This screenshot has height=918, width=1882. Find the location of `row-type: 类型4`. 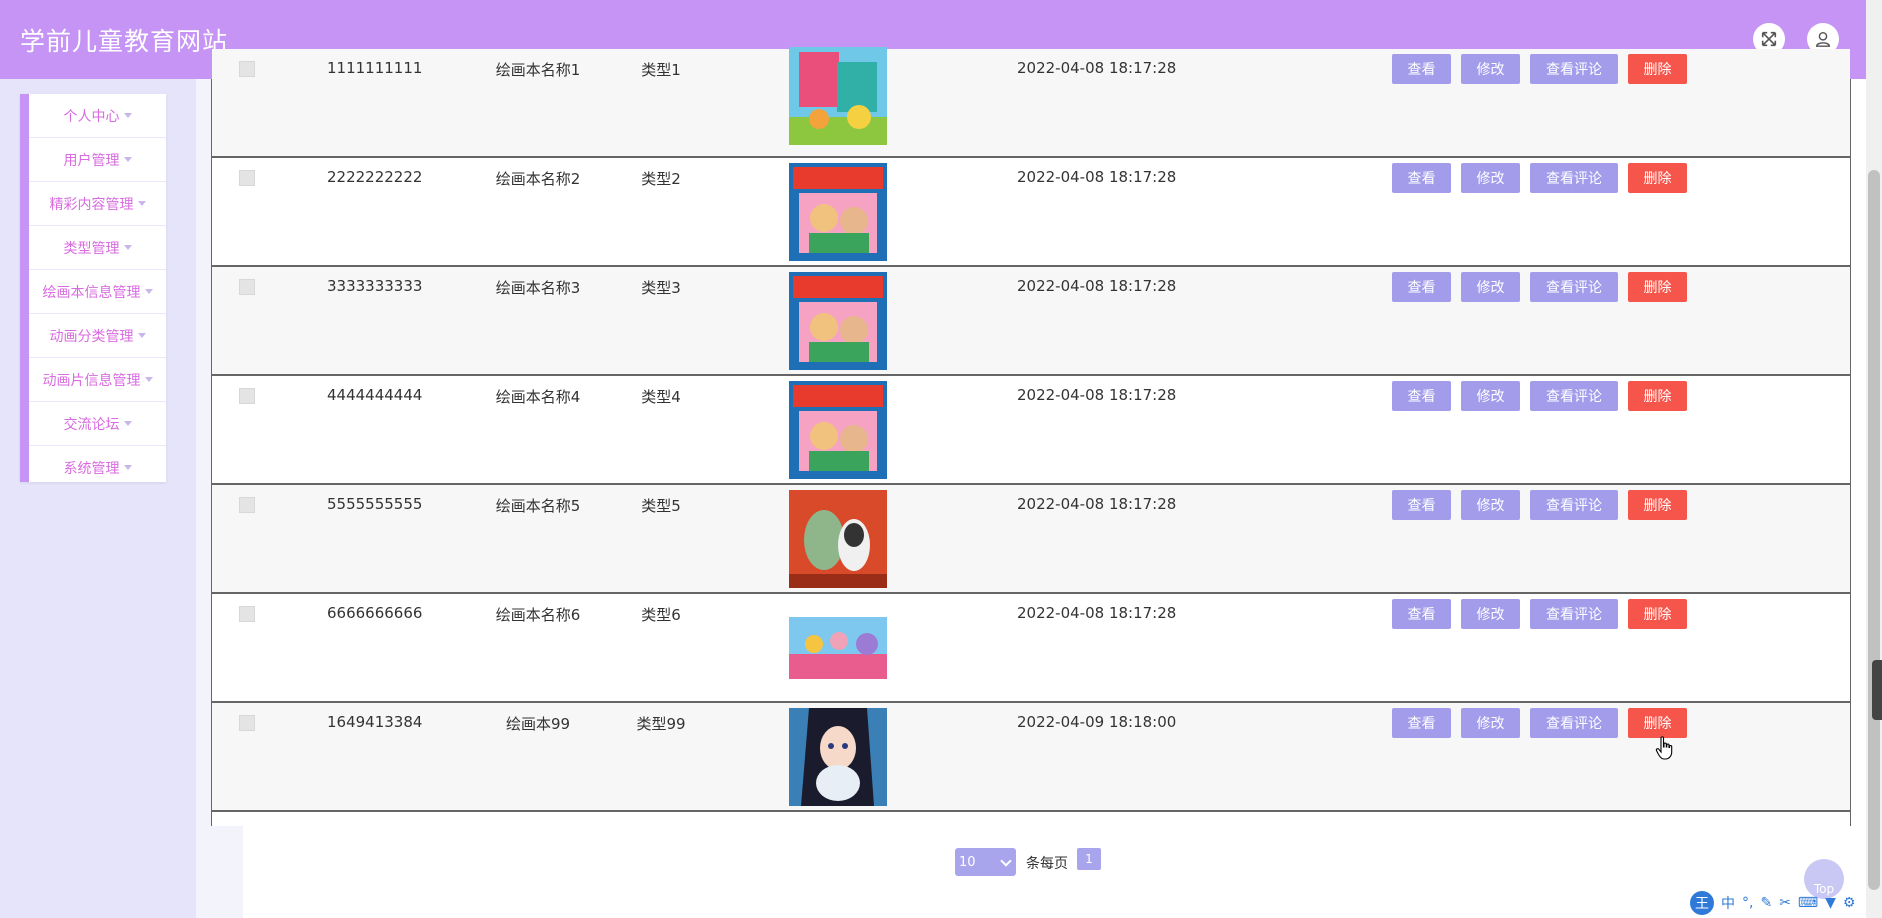

row-type: 类型4 is located at coordinates (661, 397).